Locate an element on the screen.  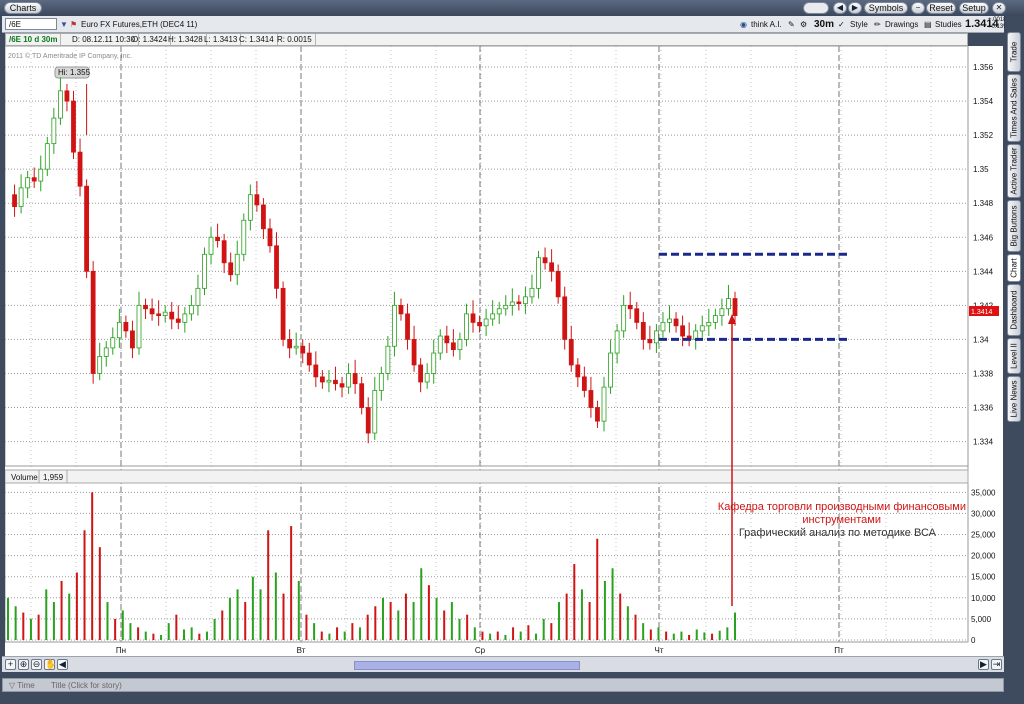
reset-button: Reset is located at coordinates (941, 8).